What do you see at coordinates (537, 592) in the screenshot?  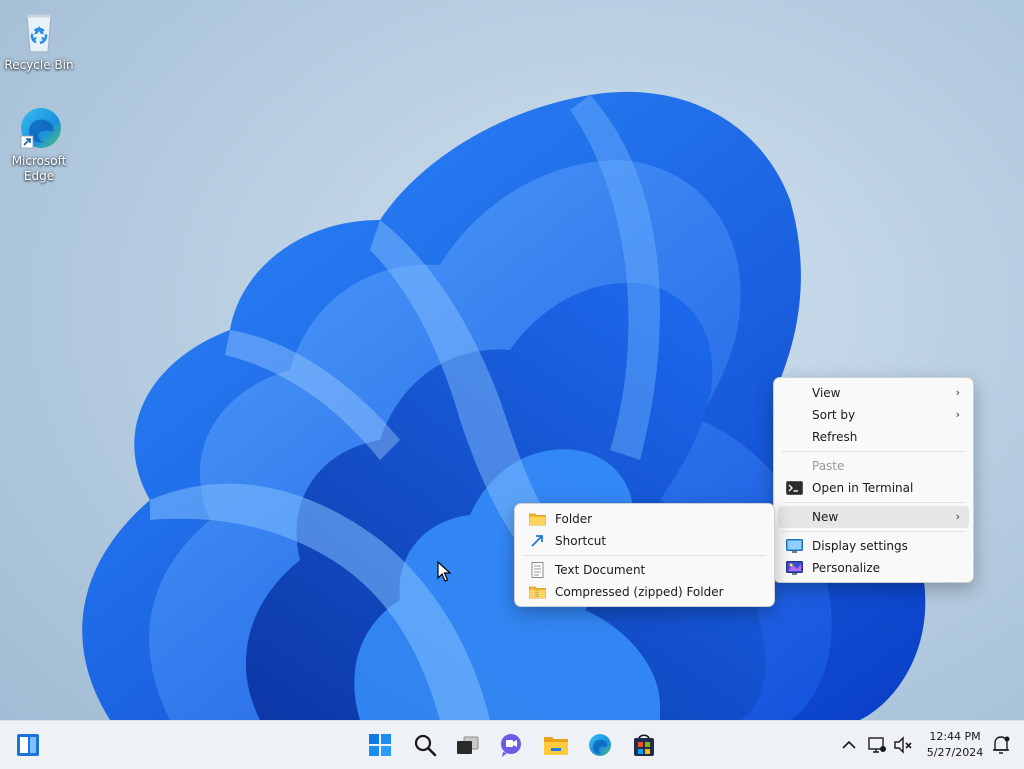 I see `zip-folder-icon` at bounding box center [537, 592].